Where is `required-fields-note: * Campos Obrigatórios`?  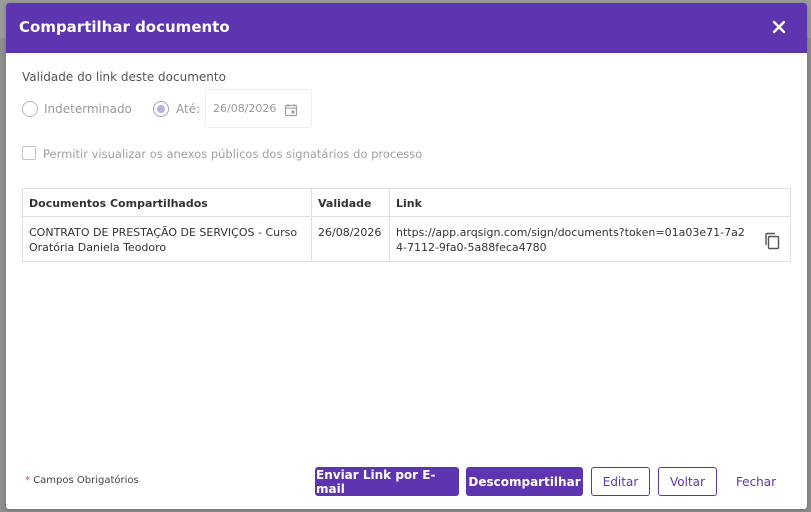 required-fields-note: * Campos Obrigatórios is located at coordinates (82, 480).